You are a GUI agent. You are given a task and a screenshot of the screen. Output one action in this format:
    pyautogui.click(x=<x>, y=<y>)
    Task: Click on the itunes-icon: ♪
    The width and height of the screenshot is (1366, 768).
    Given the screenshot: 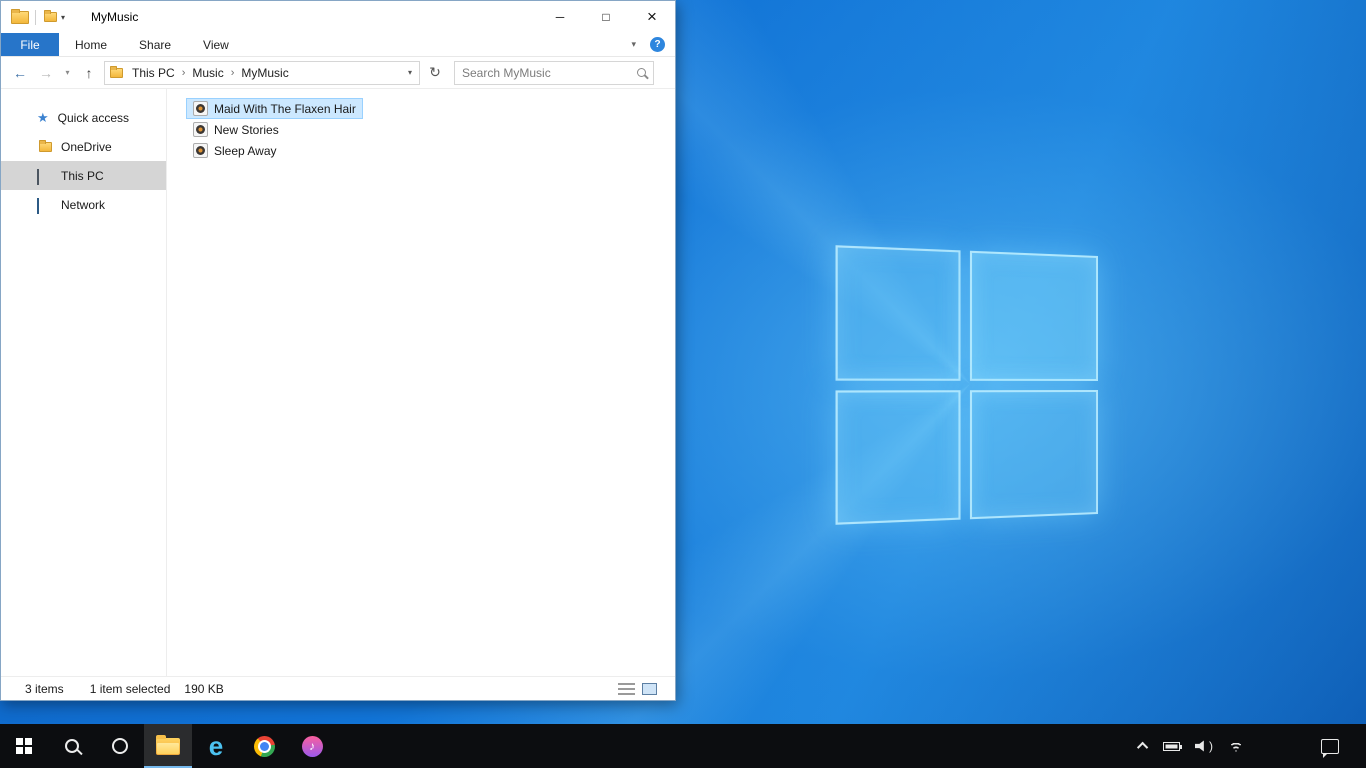 What is the action you would take?
    pyautogui.click(x=312, y=746)
    